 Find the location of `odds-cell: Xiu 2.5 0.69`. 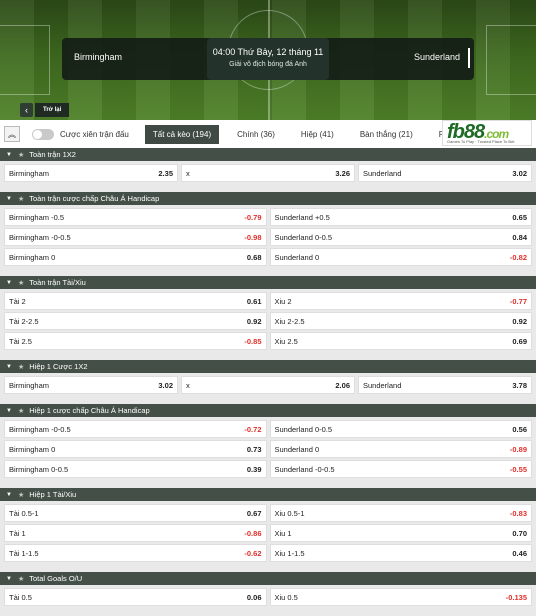

odds-cell: Xiu 2.5 0.69 is located at coordinates (400, 341).